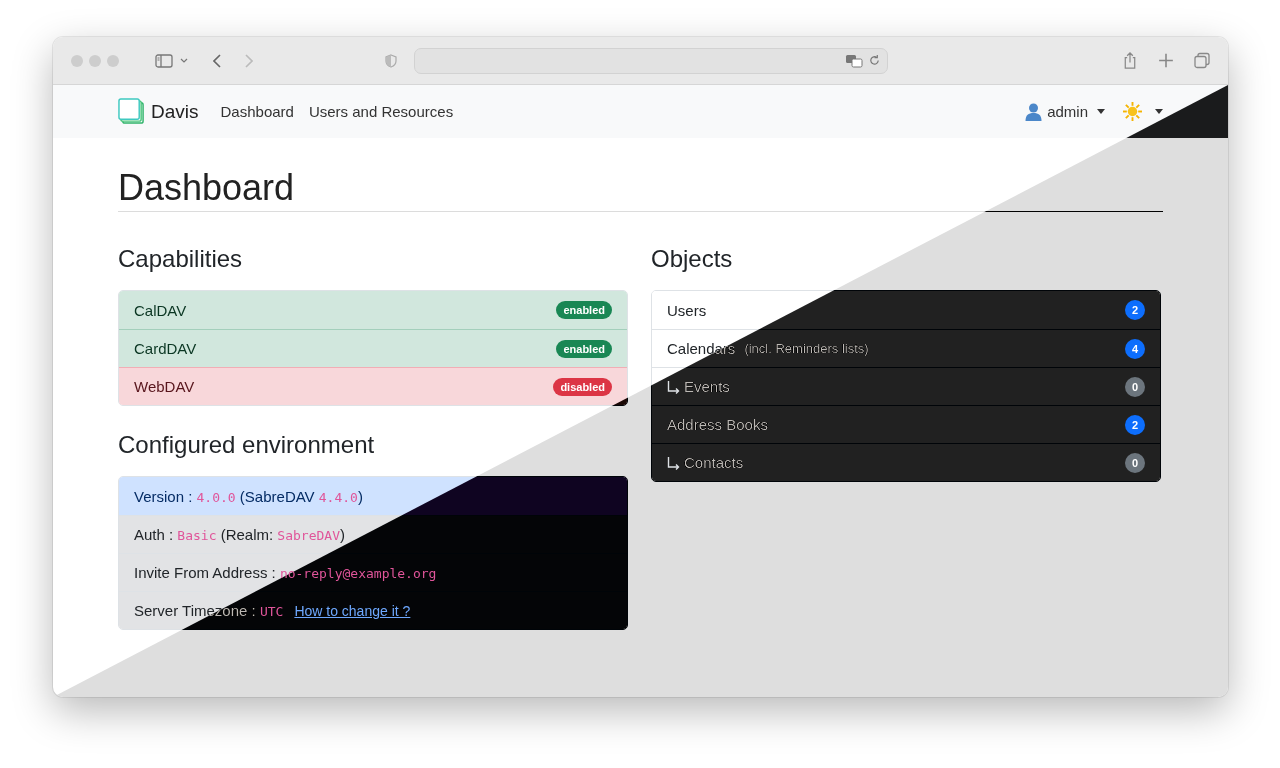  I want to click on section-heading: Configured environment, so click(247, 445).